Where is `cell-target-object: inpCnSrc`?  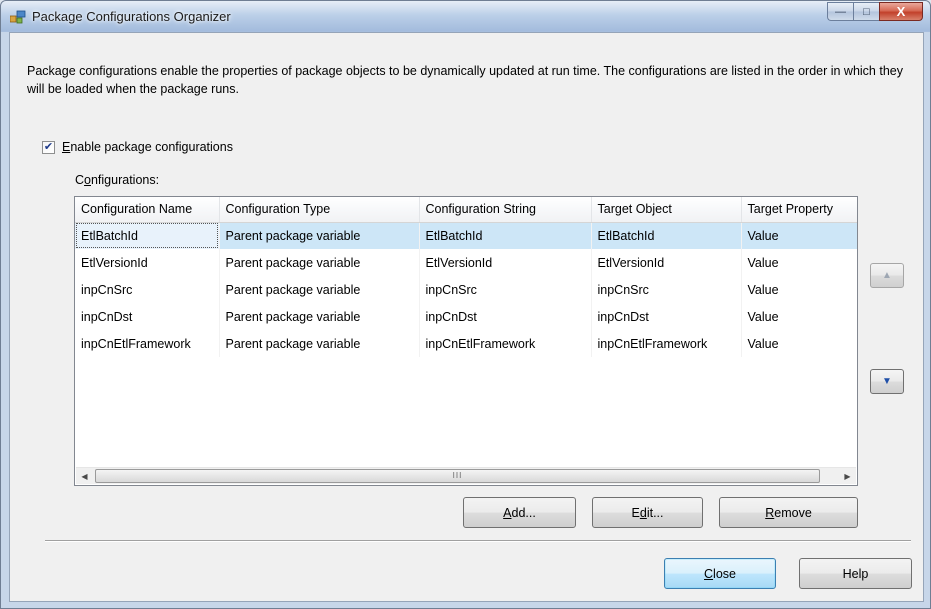 cell-target-object: inpCnSrc is located at coordinates (666, 289).